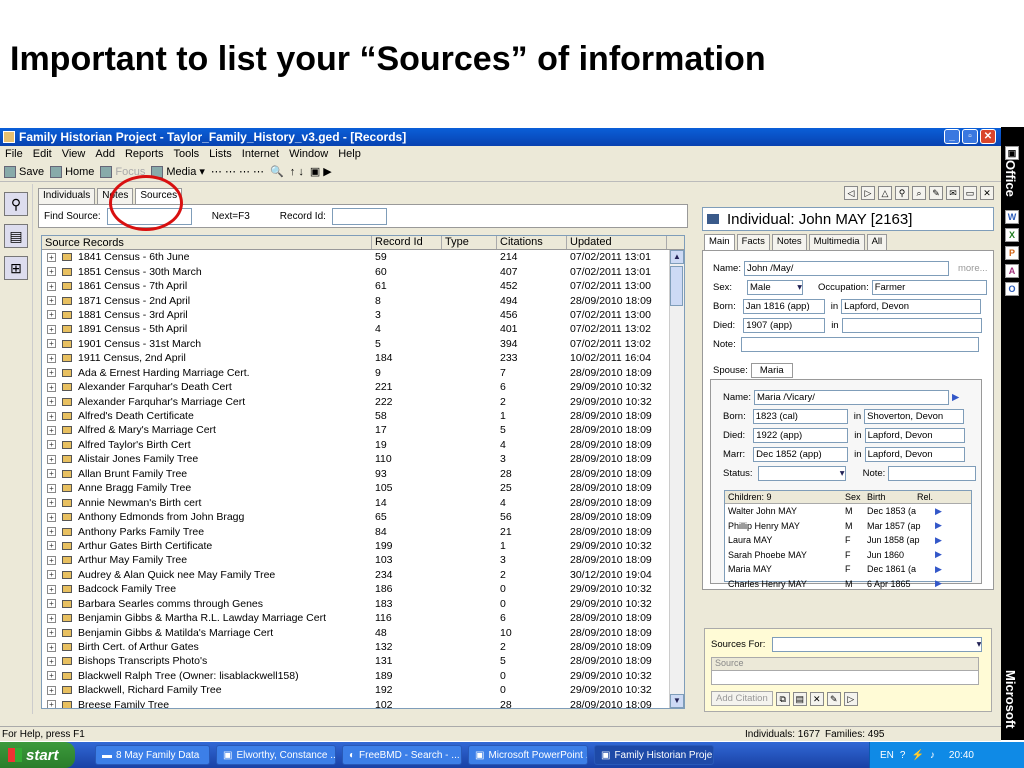  Describe the element at coordinates (914, 435) in the screenshot. I see `spouse-died-place-field: Lapford, Devon` at that location.